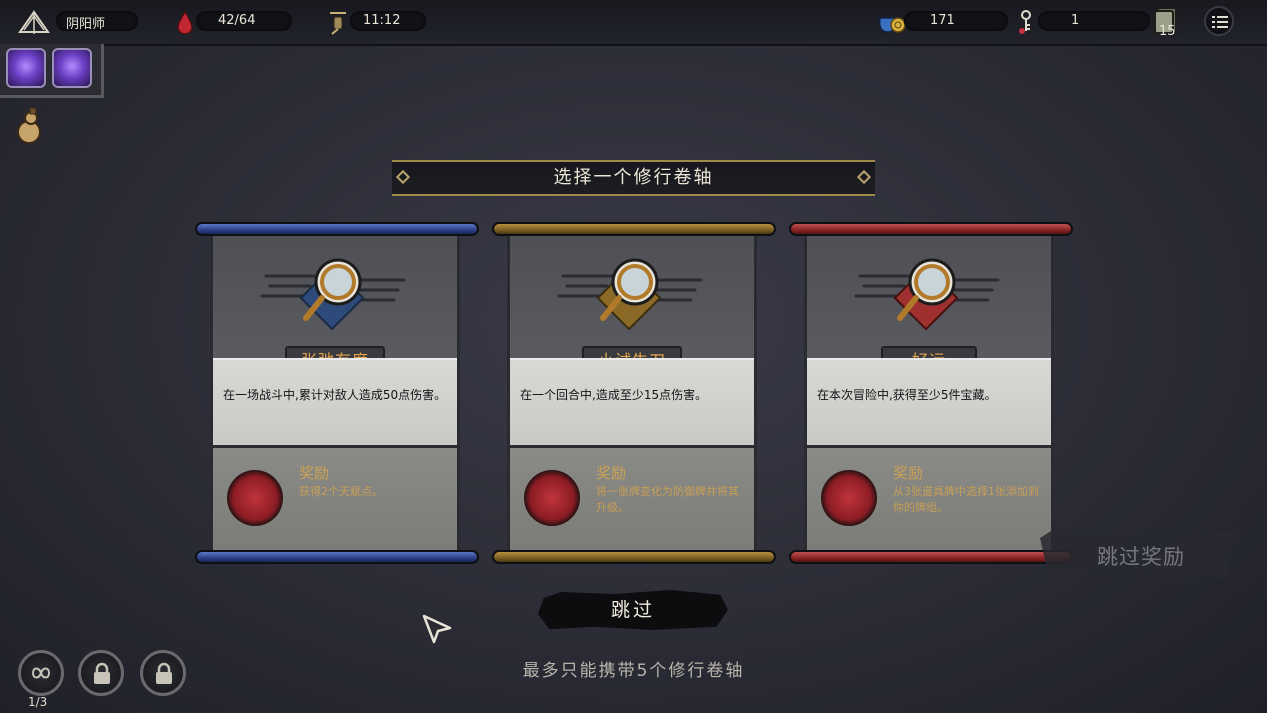  What do you see at coordinates (1141, 557) in the screenshot?
I see `skip-reward-label: 跳过奖励` at bounding box center [1141, 557].